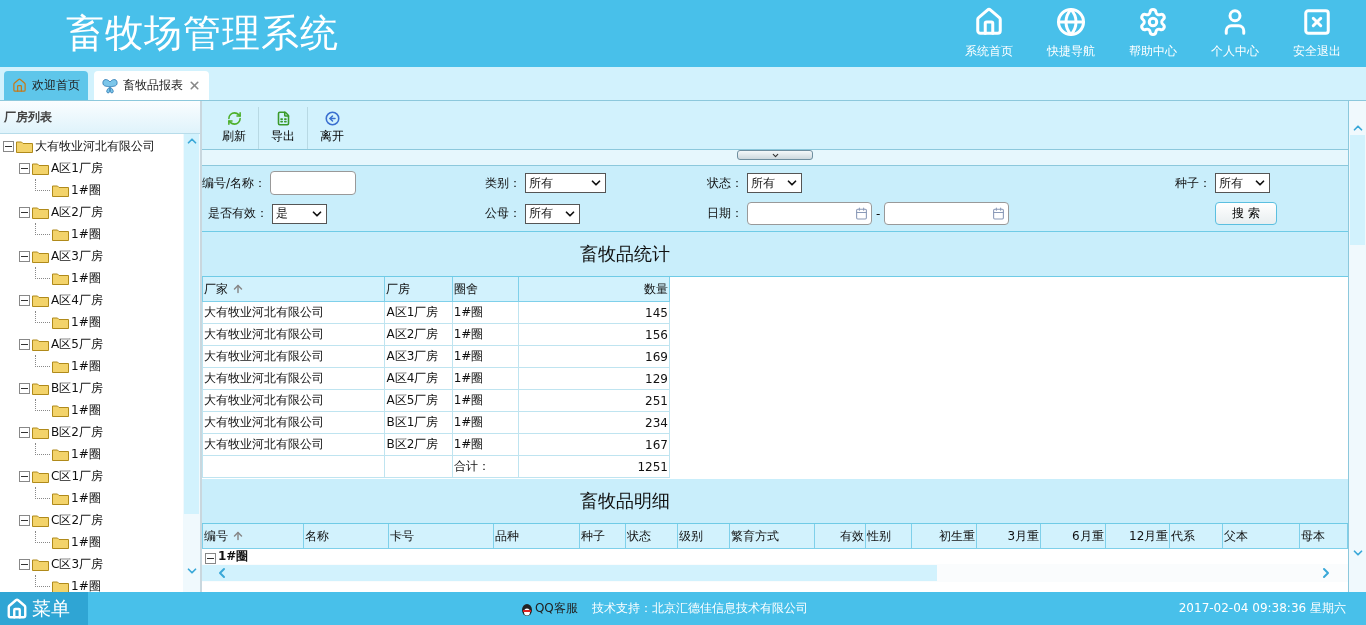  Describe the element at coordinates (1073, 536) in the screenshot. I see `column-header: 6月重` at that location.